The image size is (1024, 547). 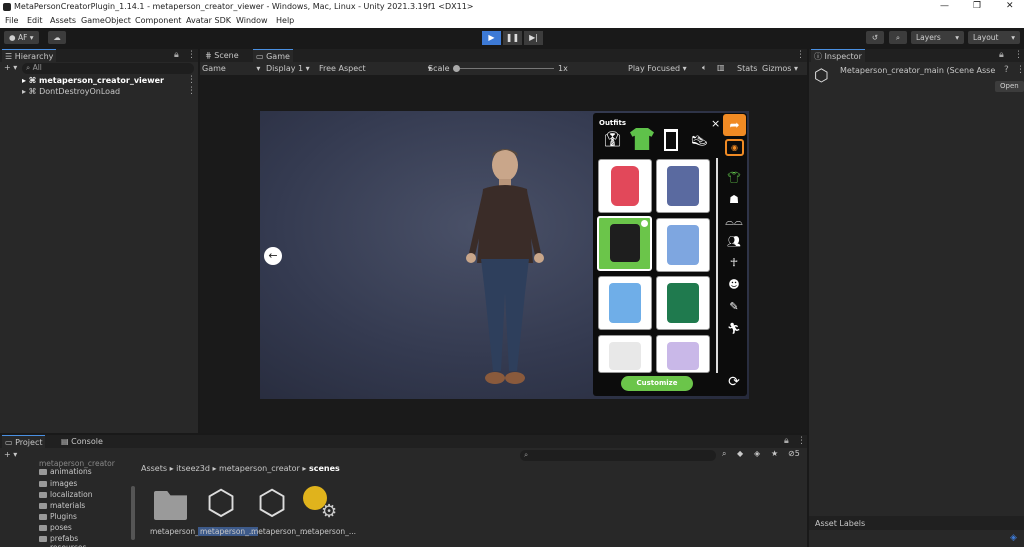 What do you see at coordinates (937, 37) in the screenshot?
I see `layers-dropdown: Layers ▾` at bounding box center [937, 37].